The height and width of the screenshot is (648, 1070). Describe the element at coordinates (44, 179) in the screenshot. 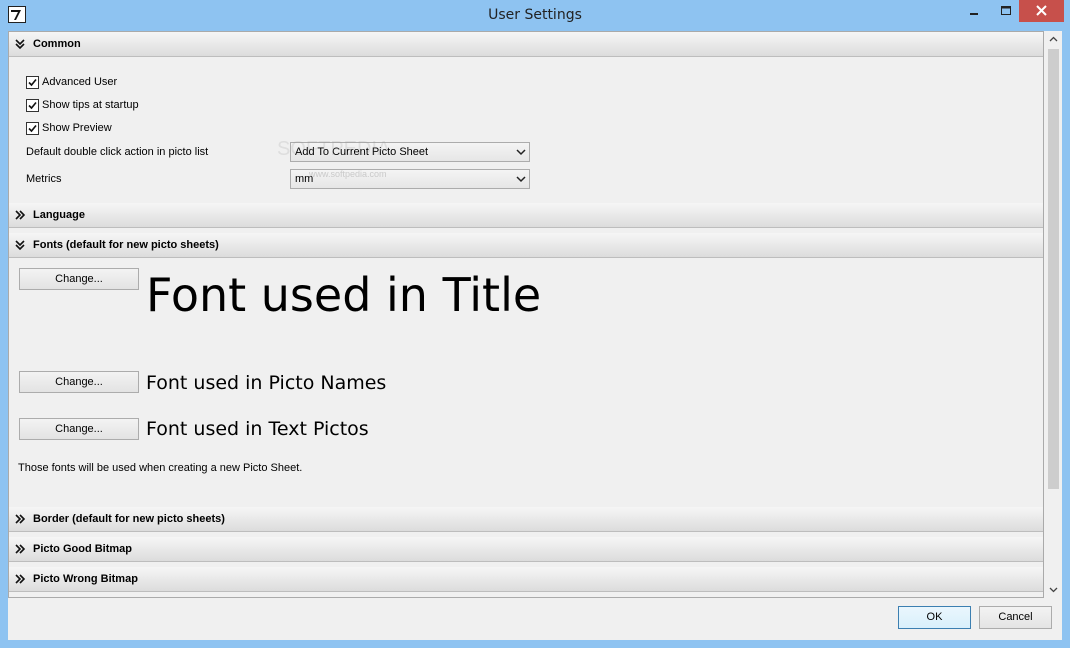

I see `metrics-label: Metrics` at that location.